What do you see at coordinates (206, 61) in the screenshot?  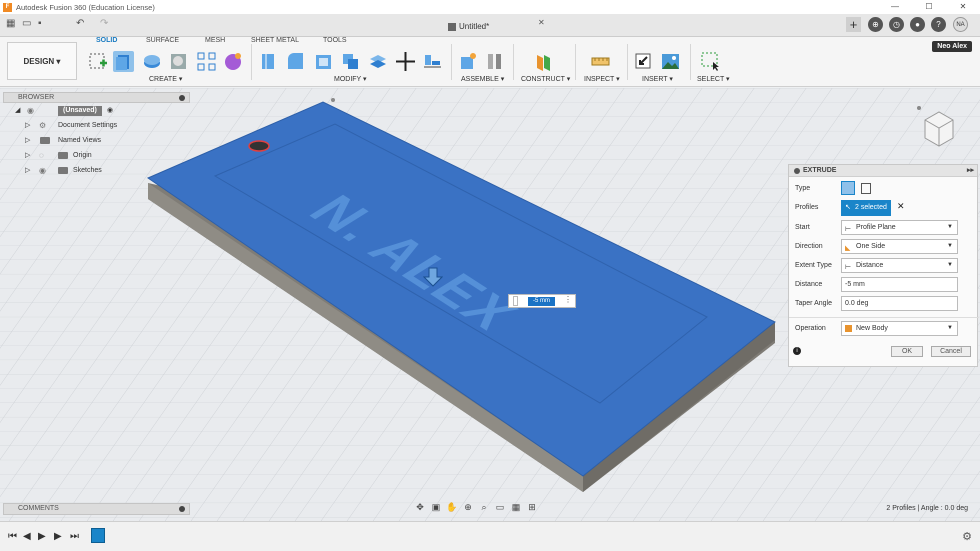 I see `pattern-button` at bounding box center [206, 61].